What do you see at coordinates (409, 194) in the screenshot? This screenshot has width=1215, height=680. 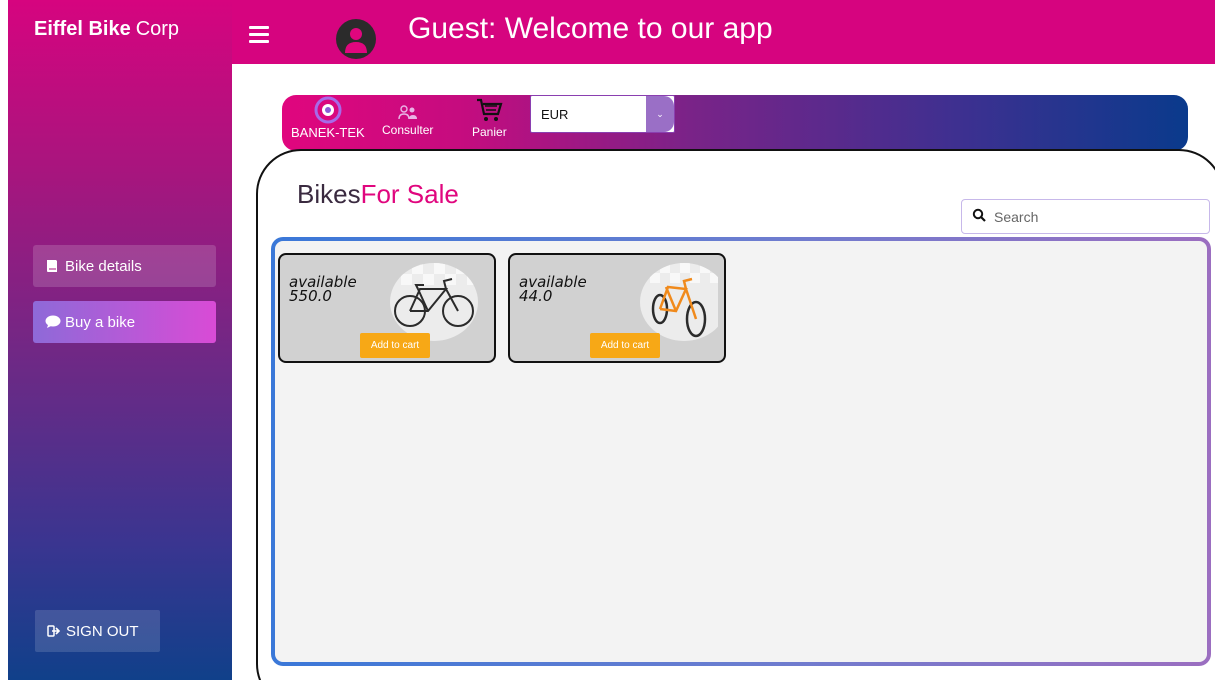 I see `page-title-part2: For Sale` at bounding box center [409, 194].